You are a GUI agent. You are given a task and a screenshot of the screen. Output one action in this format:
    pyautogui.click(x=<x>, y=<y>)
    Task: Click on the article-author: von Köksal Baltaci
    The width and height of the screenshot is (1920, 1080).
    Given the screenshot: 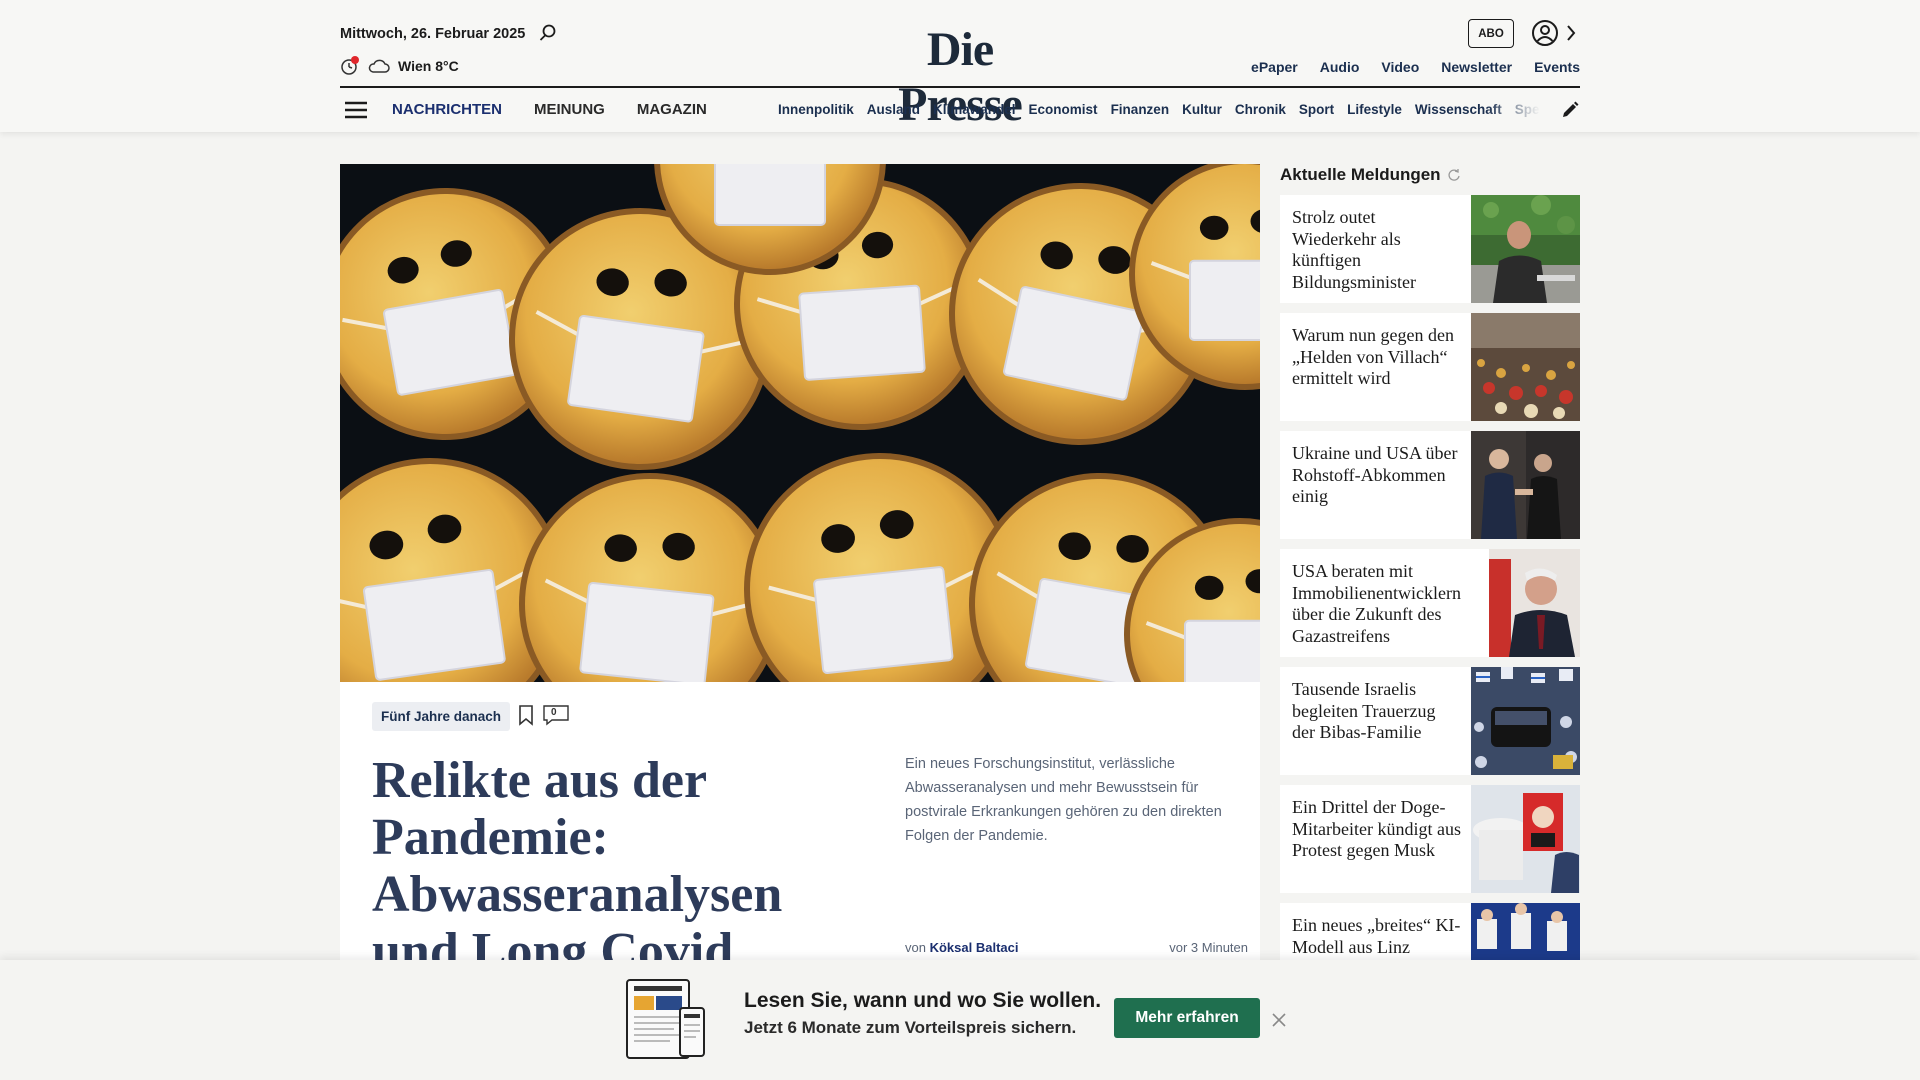 What is the action you would take?
    pyautogui.click(x=961, y=947)
    